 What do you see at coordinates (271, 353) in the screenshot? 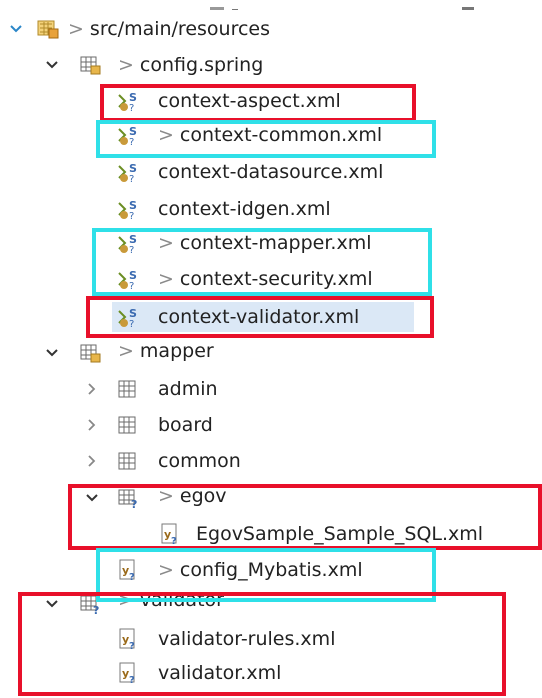
I see `tree-node-mapper: > mapper` at bounding box center [271, 353].